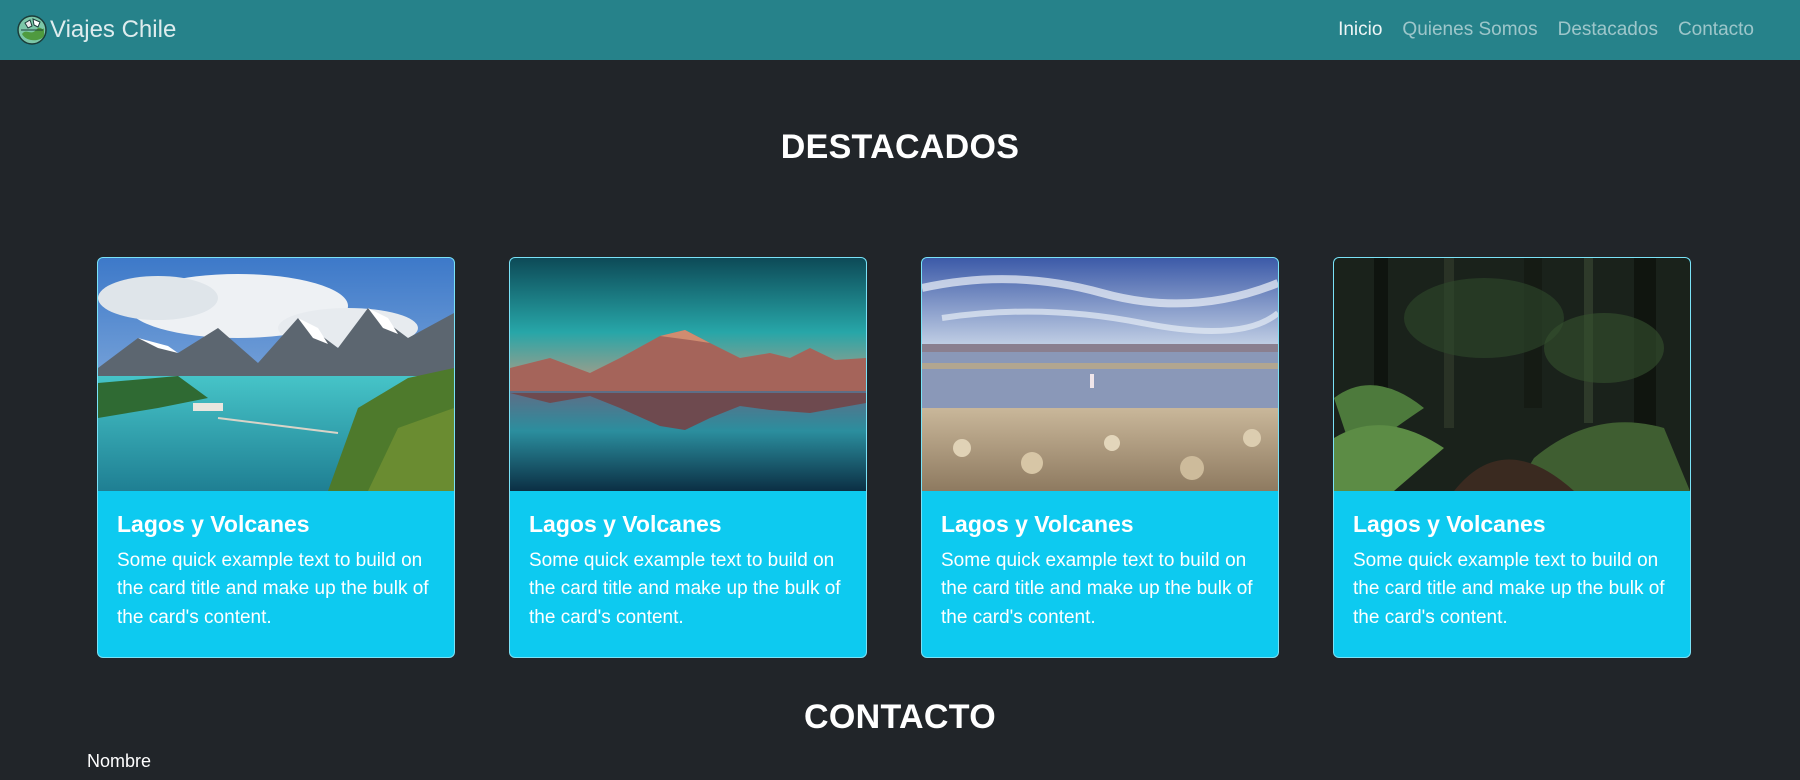 The image size is (1800, 780). What do you see at coordinates (1100, 374) in the screenshot?
I see `salt-flat-lagoon-image` at bounding box center [1100, 374].